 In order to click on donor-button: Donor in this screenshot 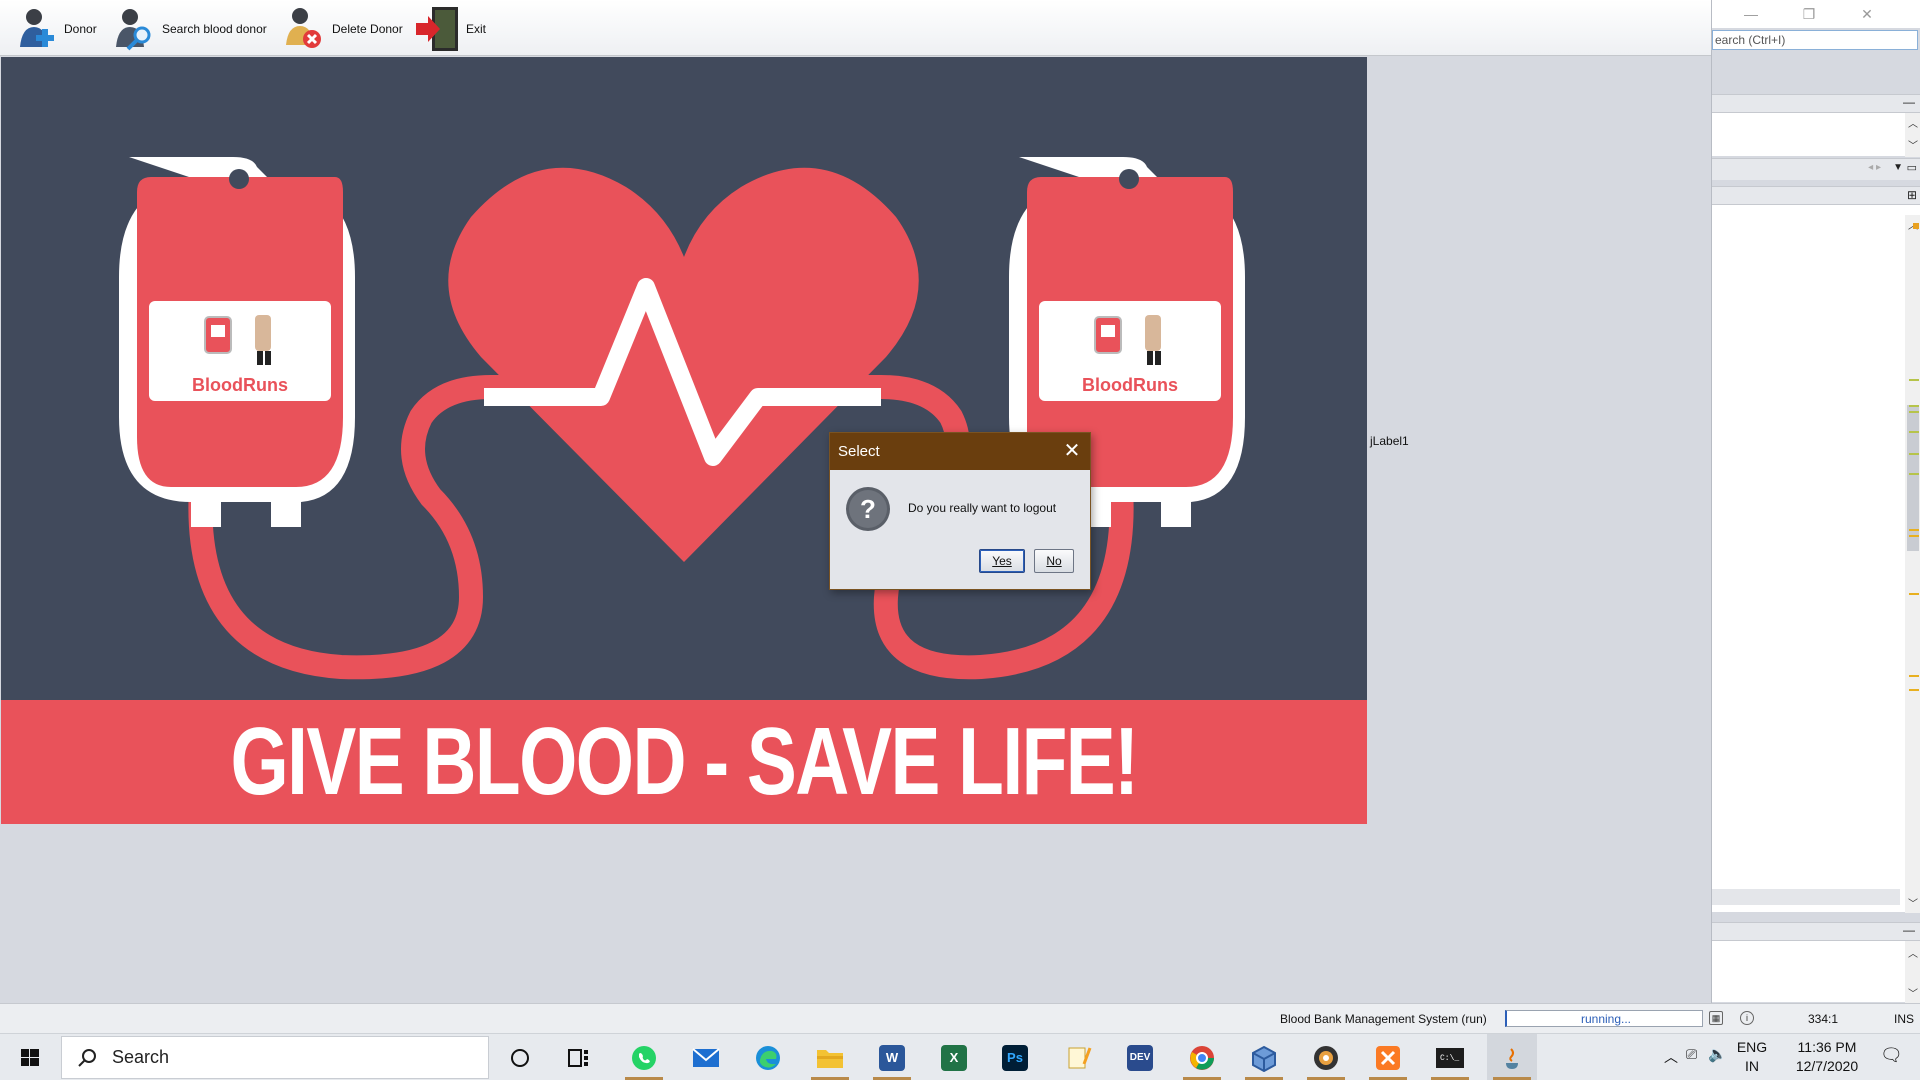, I will do `click(54, 29)`.